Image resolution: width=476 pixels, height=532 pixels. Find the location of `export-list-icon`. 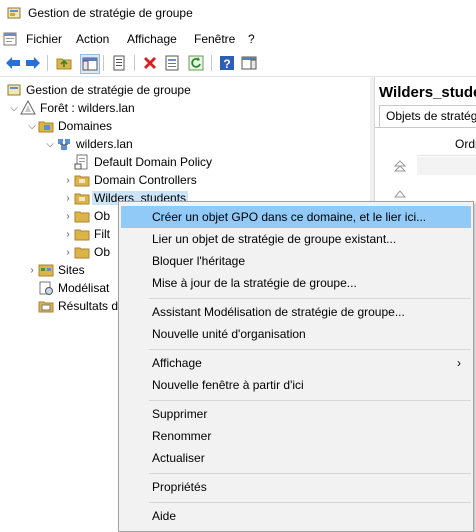

export-list-icon is located at coordinates (172, 63).